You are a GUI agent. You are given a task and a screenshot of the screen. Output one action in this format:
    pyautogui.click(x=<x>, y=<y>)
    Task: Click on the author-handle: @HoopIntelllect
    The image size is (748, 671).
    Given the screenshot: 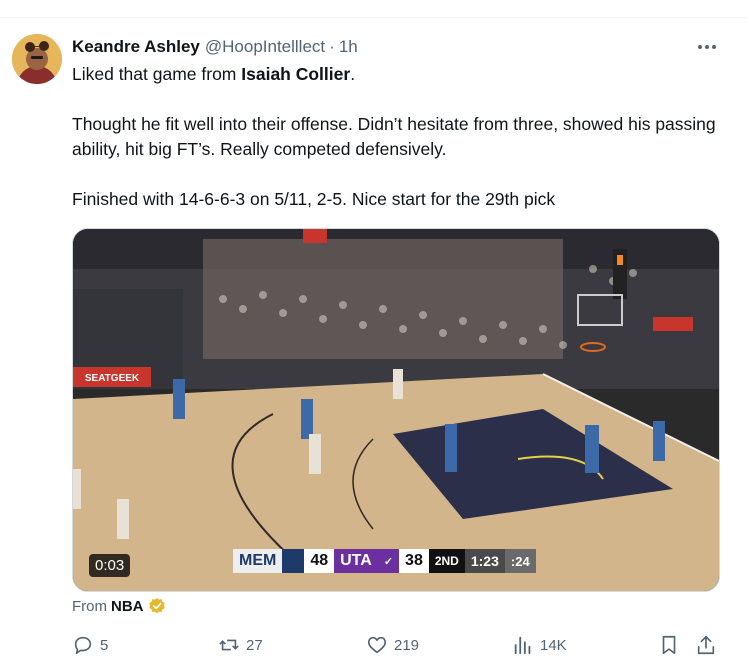 What is the action you would take?
    pyautogui.click(x=265, y=47)
    